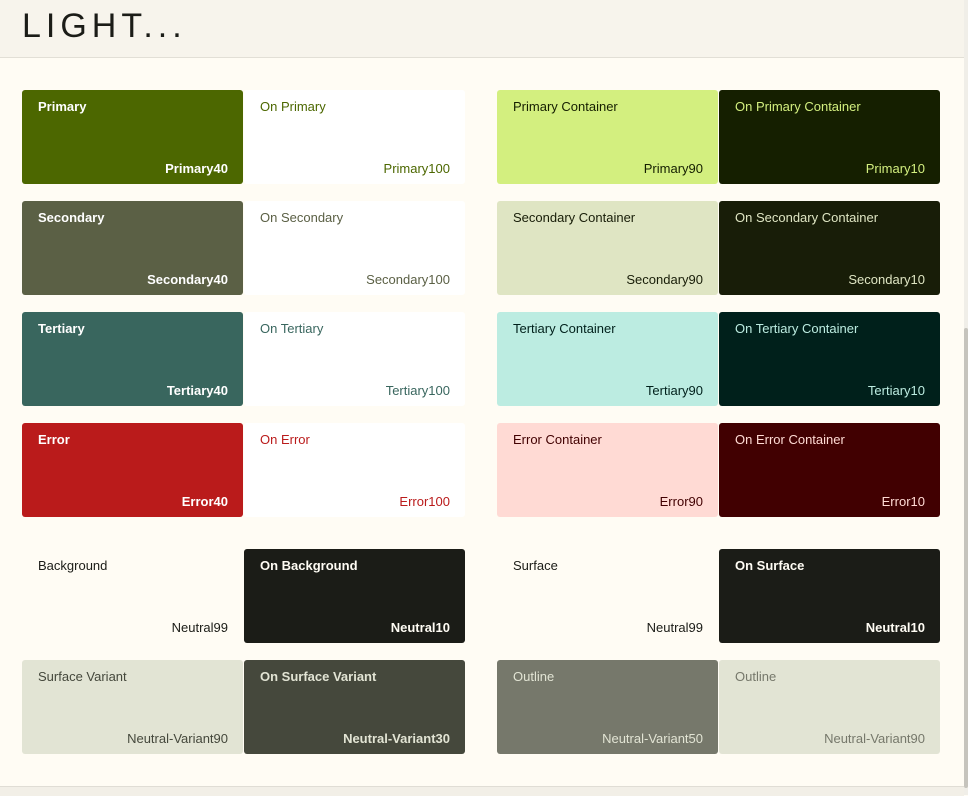  I want to click on color-role-label: Tertiary Container, so click(564, 328).